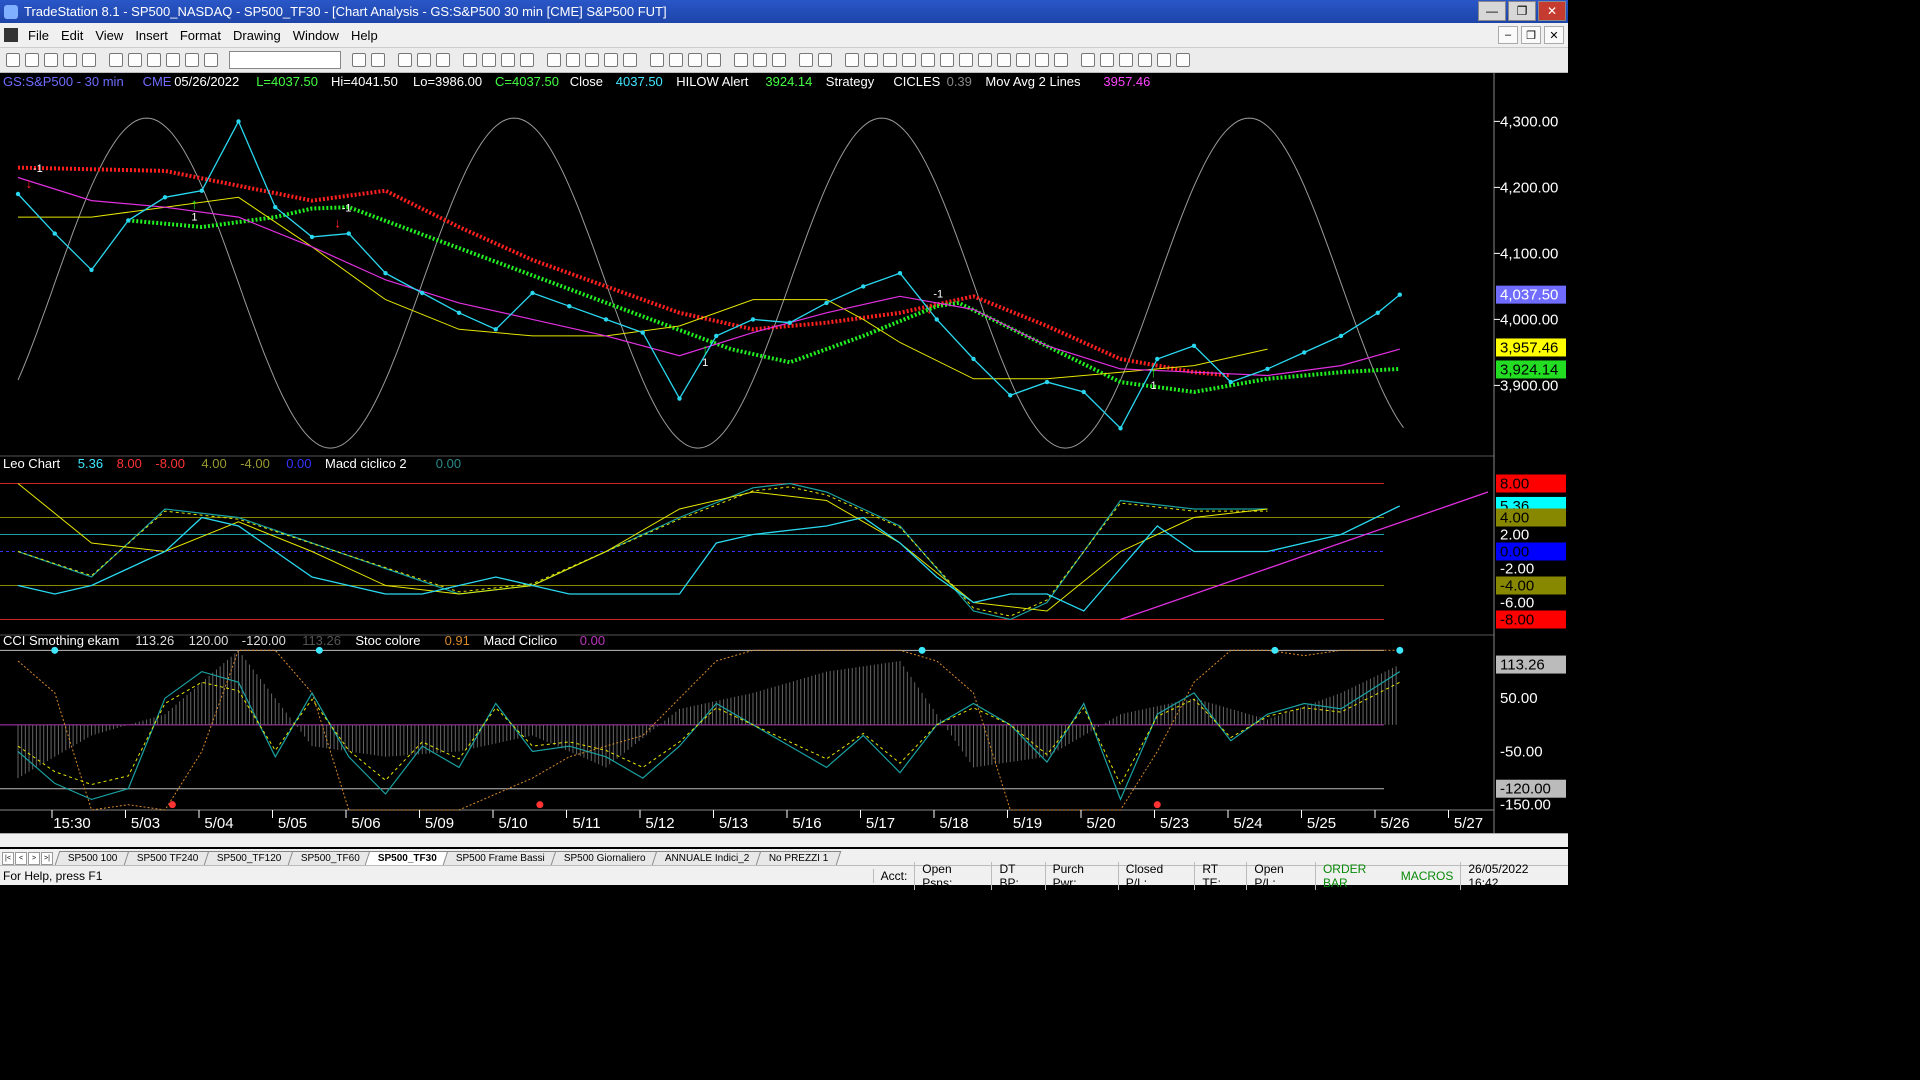 The height and width of the screenshot is (1080, 1920). What do you see at coordinates (825, 60) in the screenshot?
I see `eraser-icon` at bounding box center [825, 60].